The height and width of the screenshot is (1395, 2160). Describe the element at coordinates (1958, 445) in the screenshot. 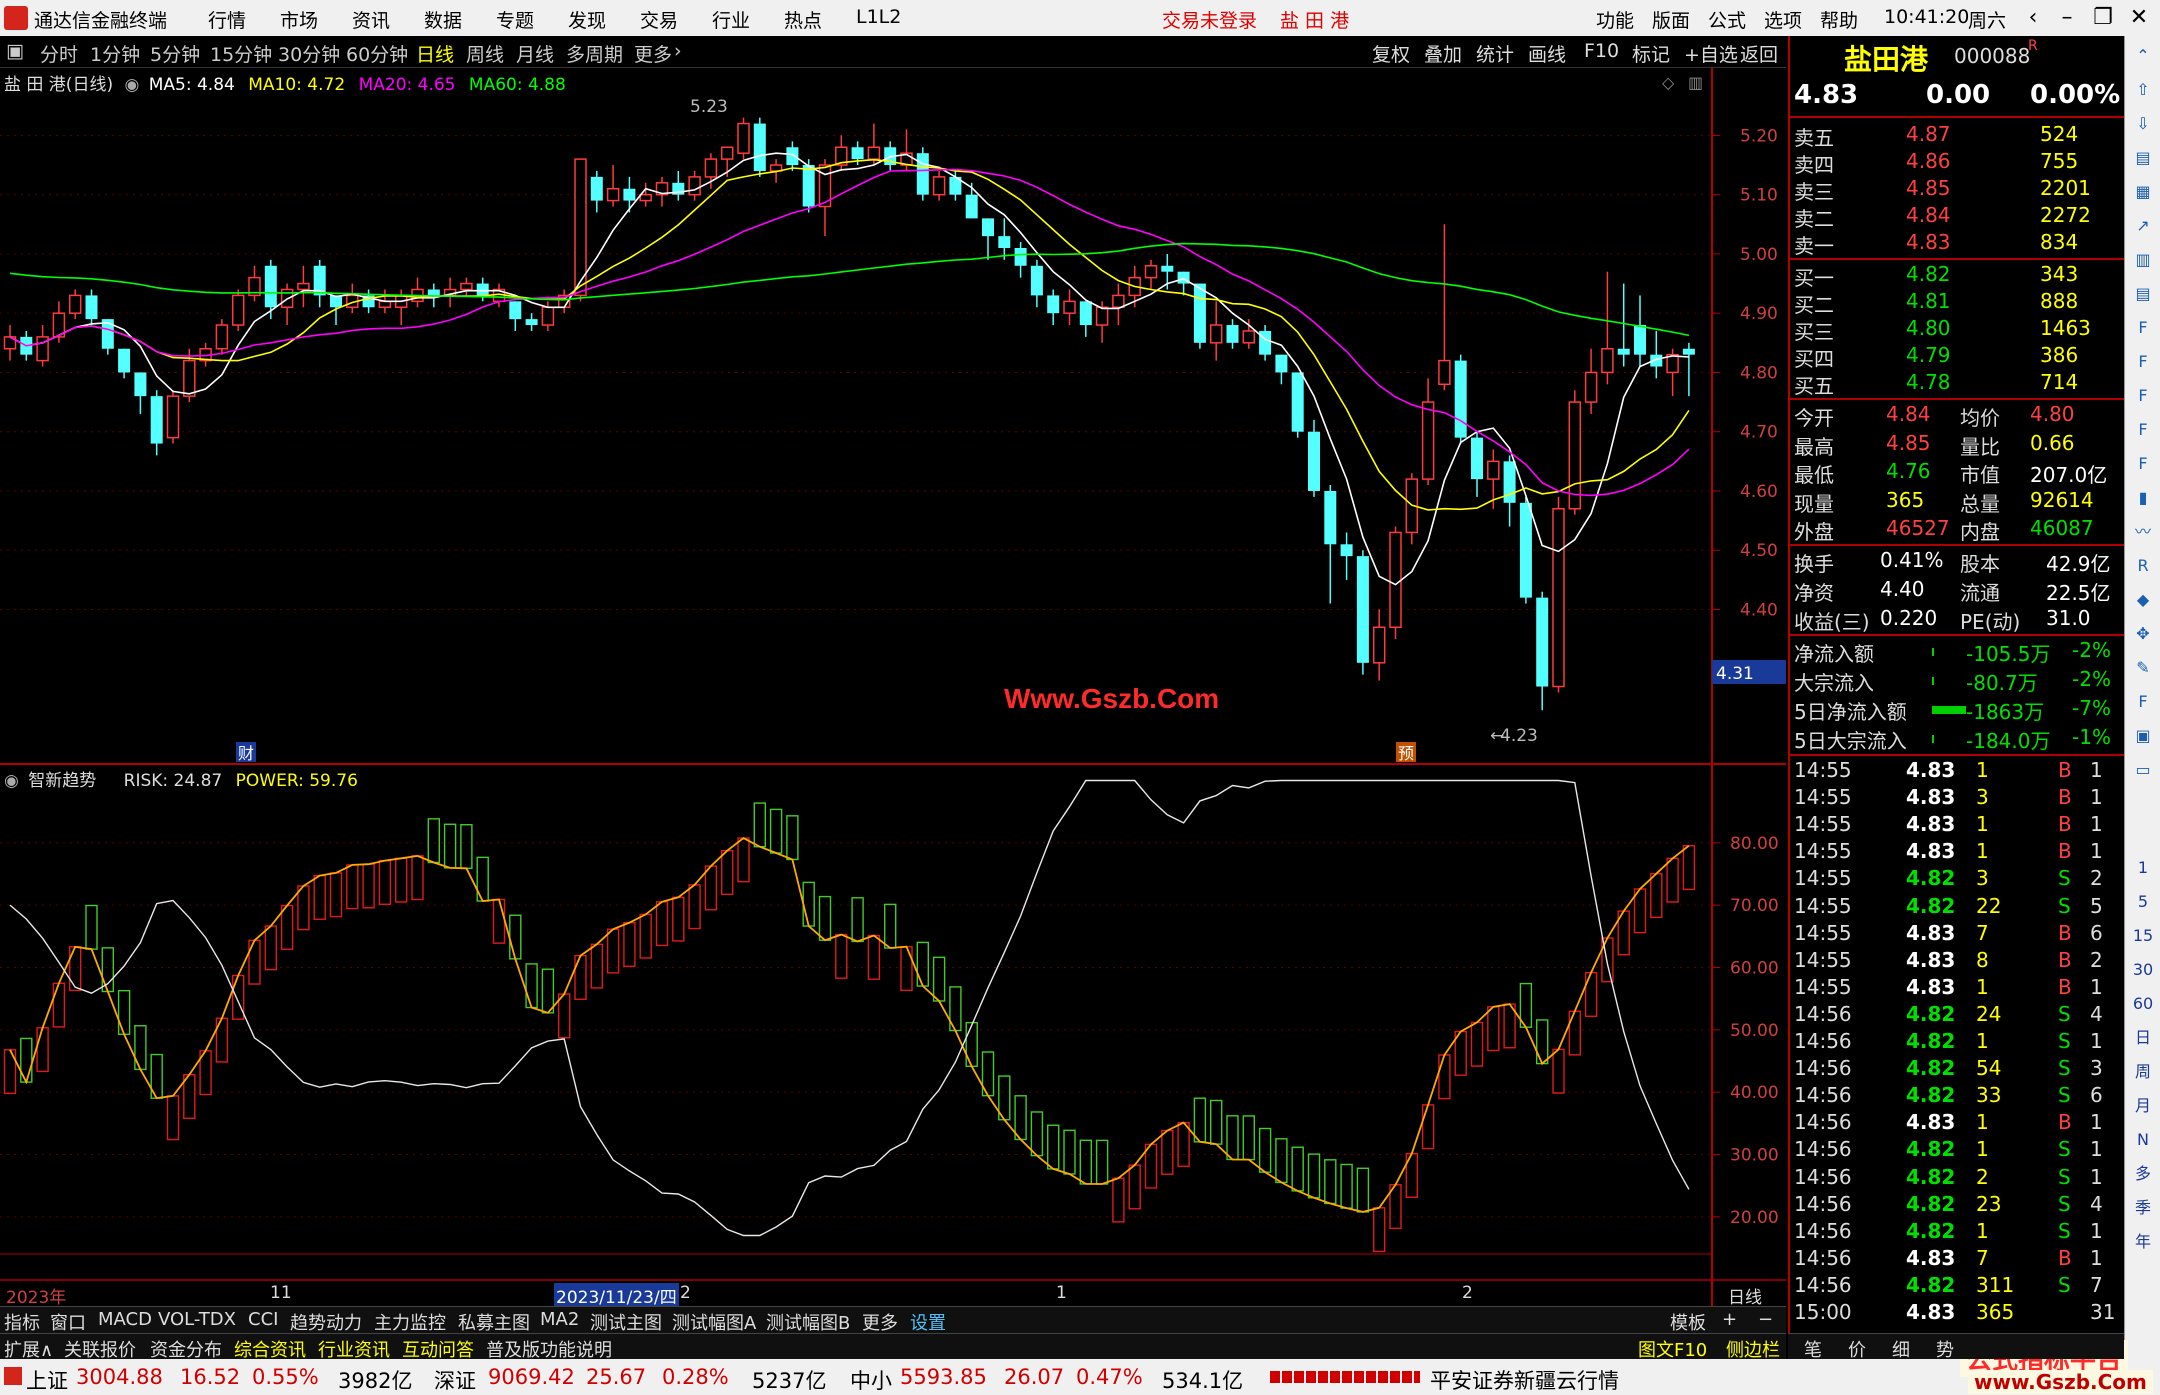

I see `stat-row: 最高 4.85 量比 0.66` at that location.